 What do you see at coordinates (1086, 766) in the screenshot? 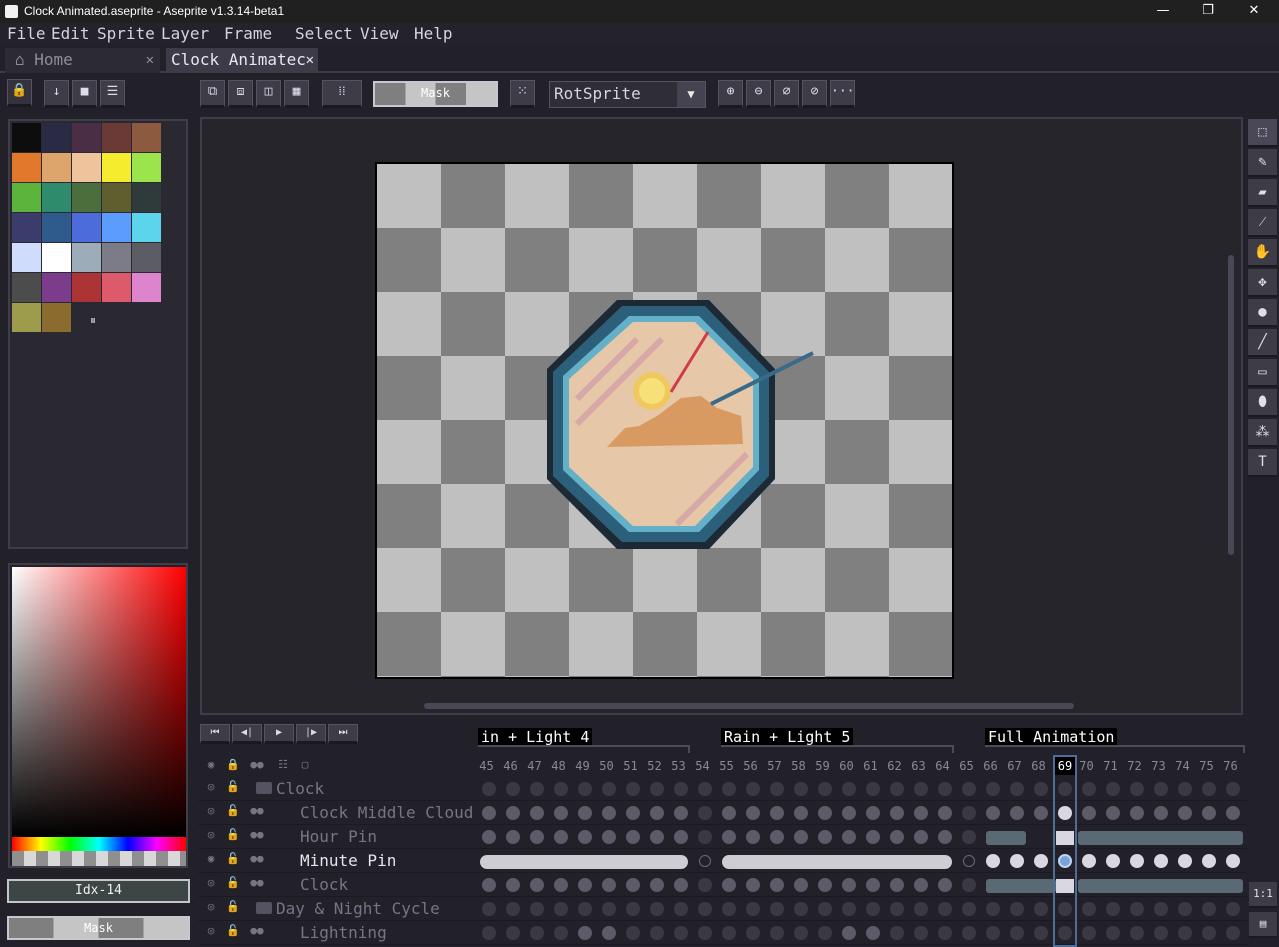
I see `frame-number: 70` at bounding box center [1086, 766].